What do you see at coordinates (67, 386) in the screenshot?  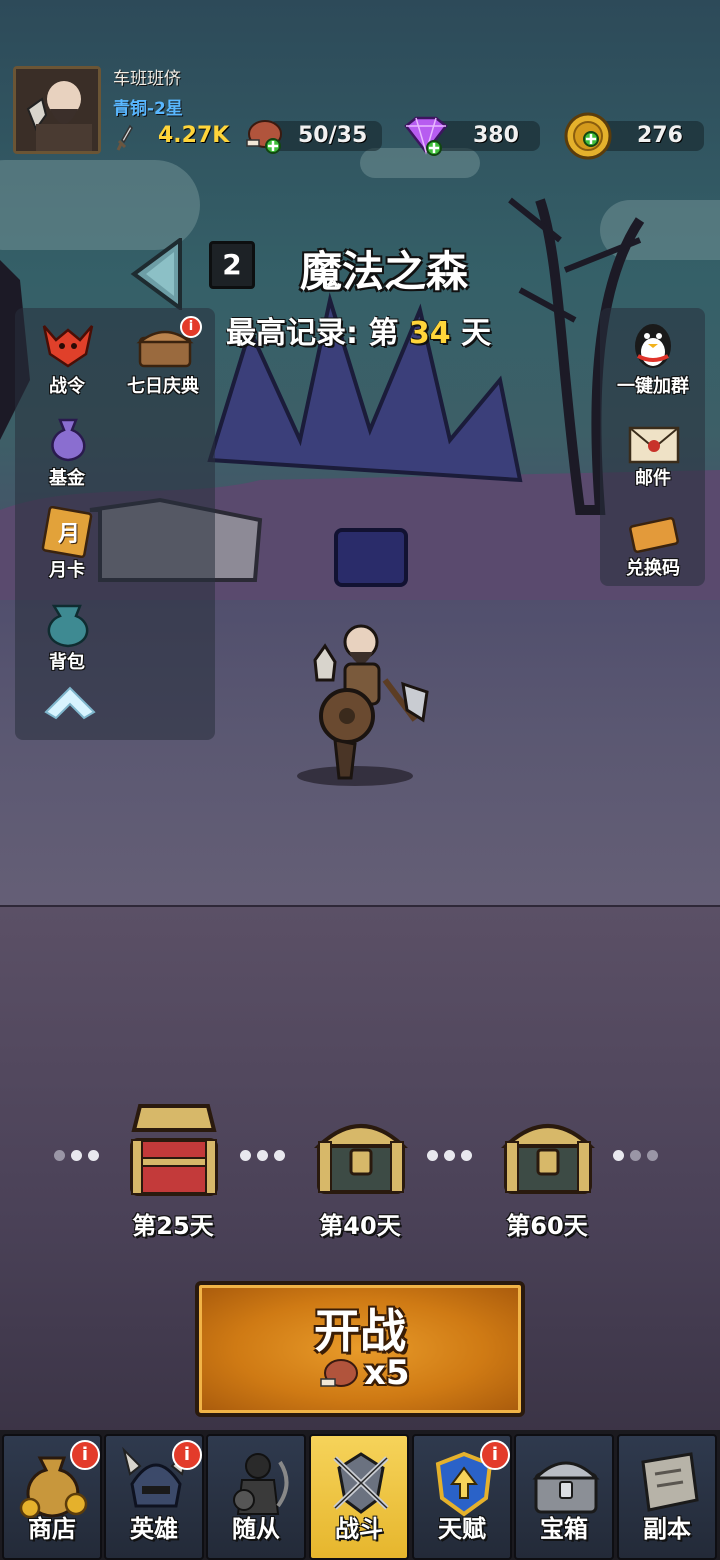 I see `menu-label: 战令` at bounding box center [67, 386].